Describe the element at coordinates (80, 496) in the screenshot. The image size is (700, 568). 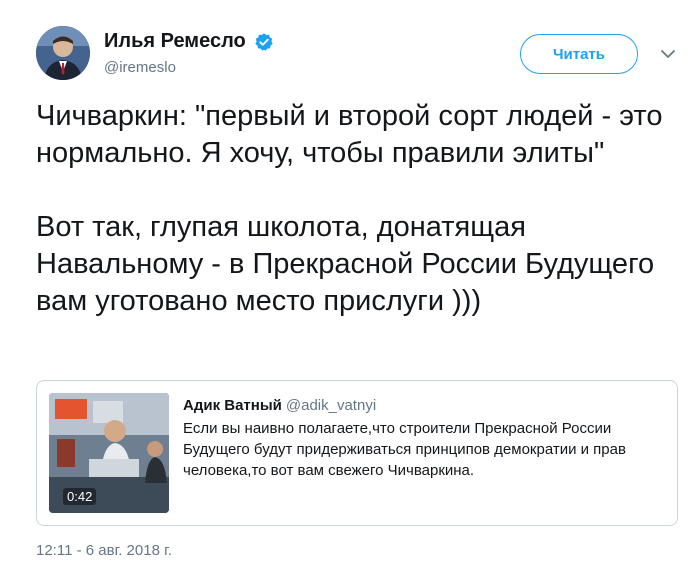
I see `video-duration: 0:42` at that location.